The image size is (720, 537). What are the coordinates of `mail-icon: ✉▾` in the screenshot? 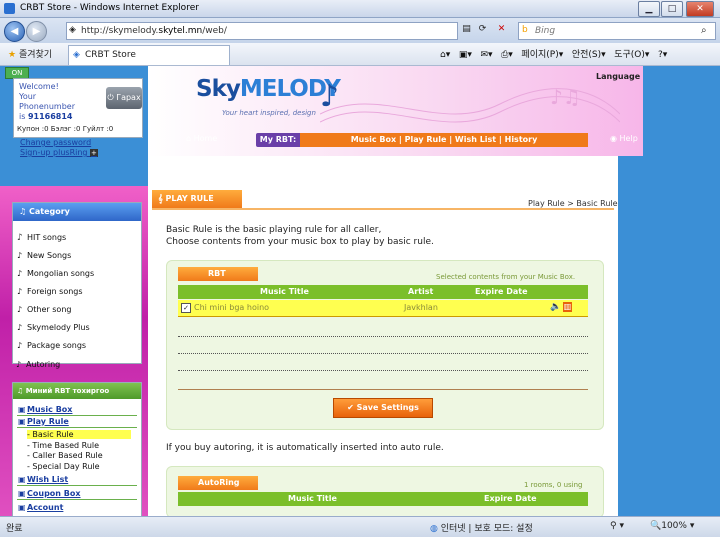 It's located at (486, 55).